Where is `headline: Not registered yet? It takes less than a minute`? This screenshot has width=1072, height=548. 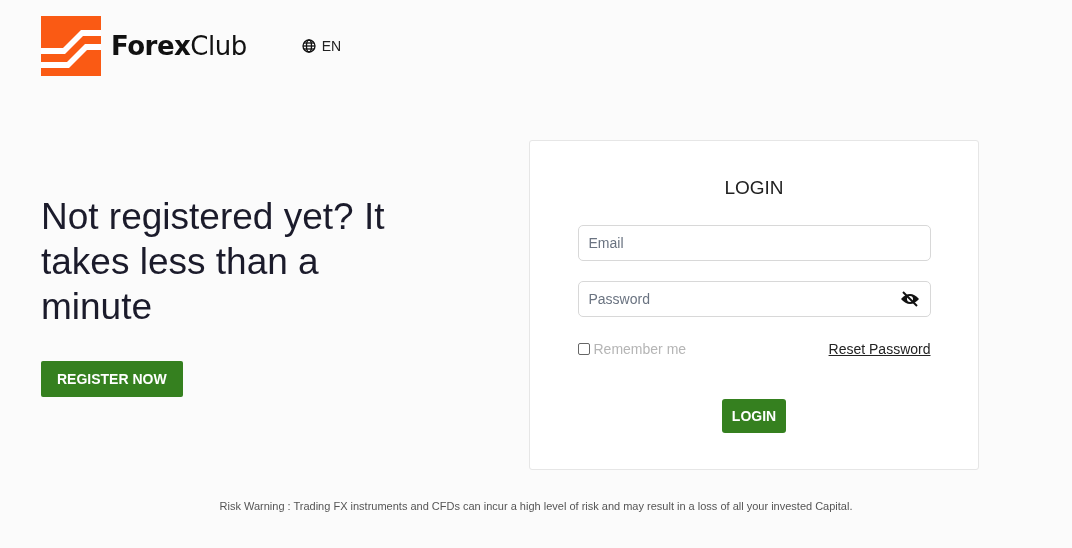 headline: Not registered yet? It takes less than a minute is located at coordinates (213, 261).